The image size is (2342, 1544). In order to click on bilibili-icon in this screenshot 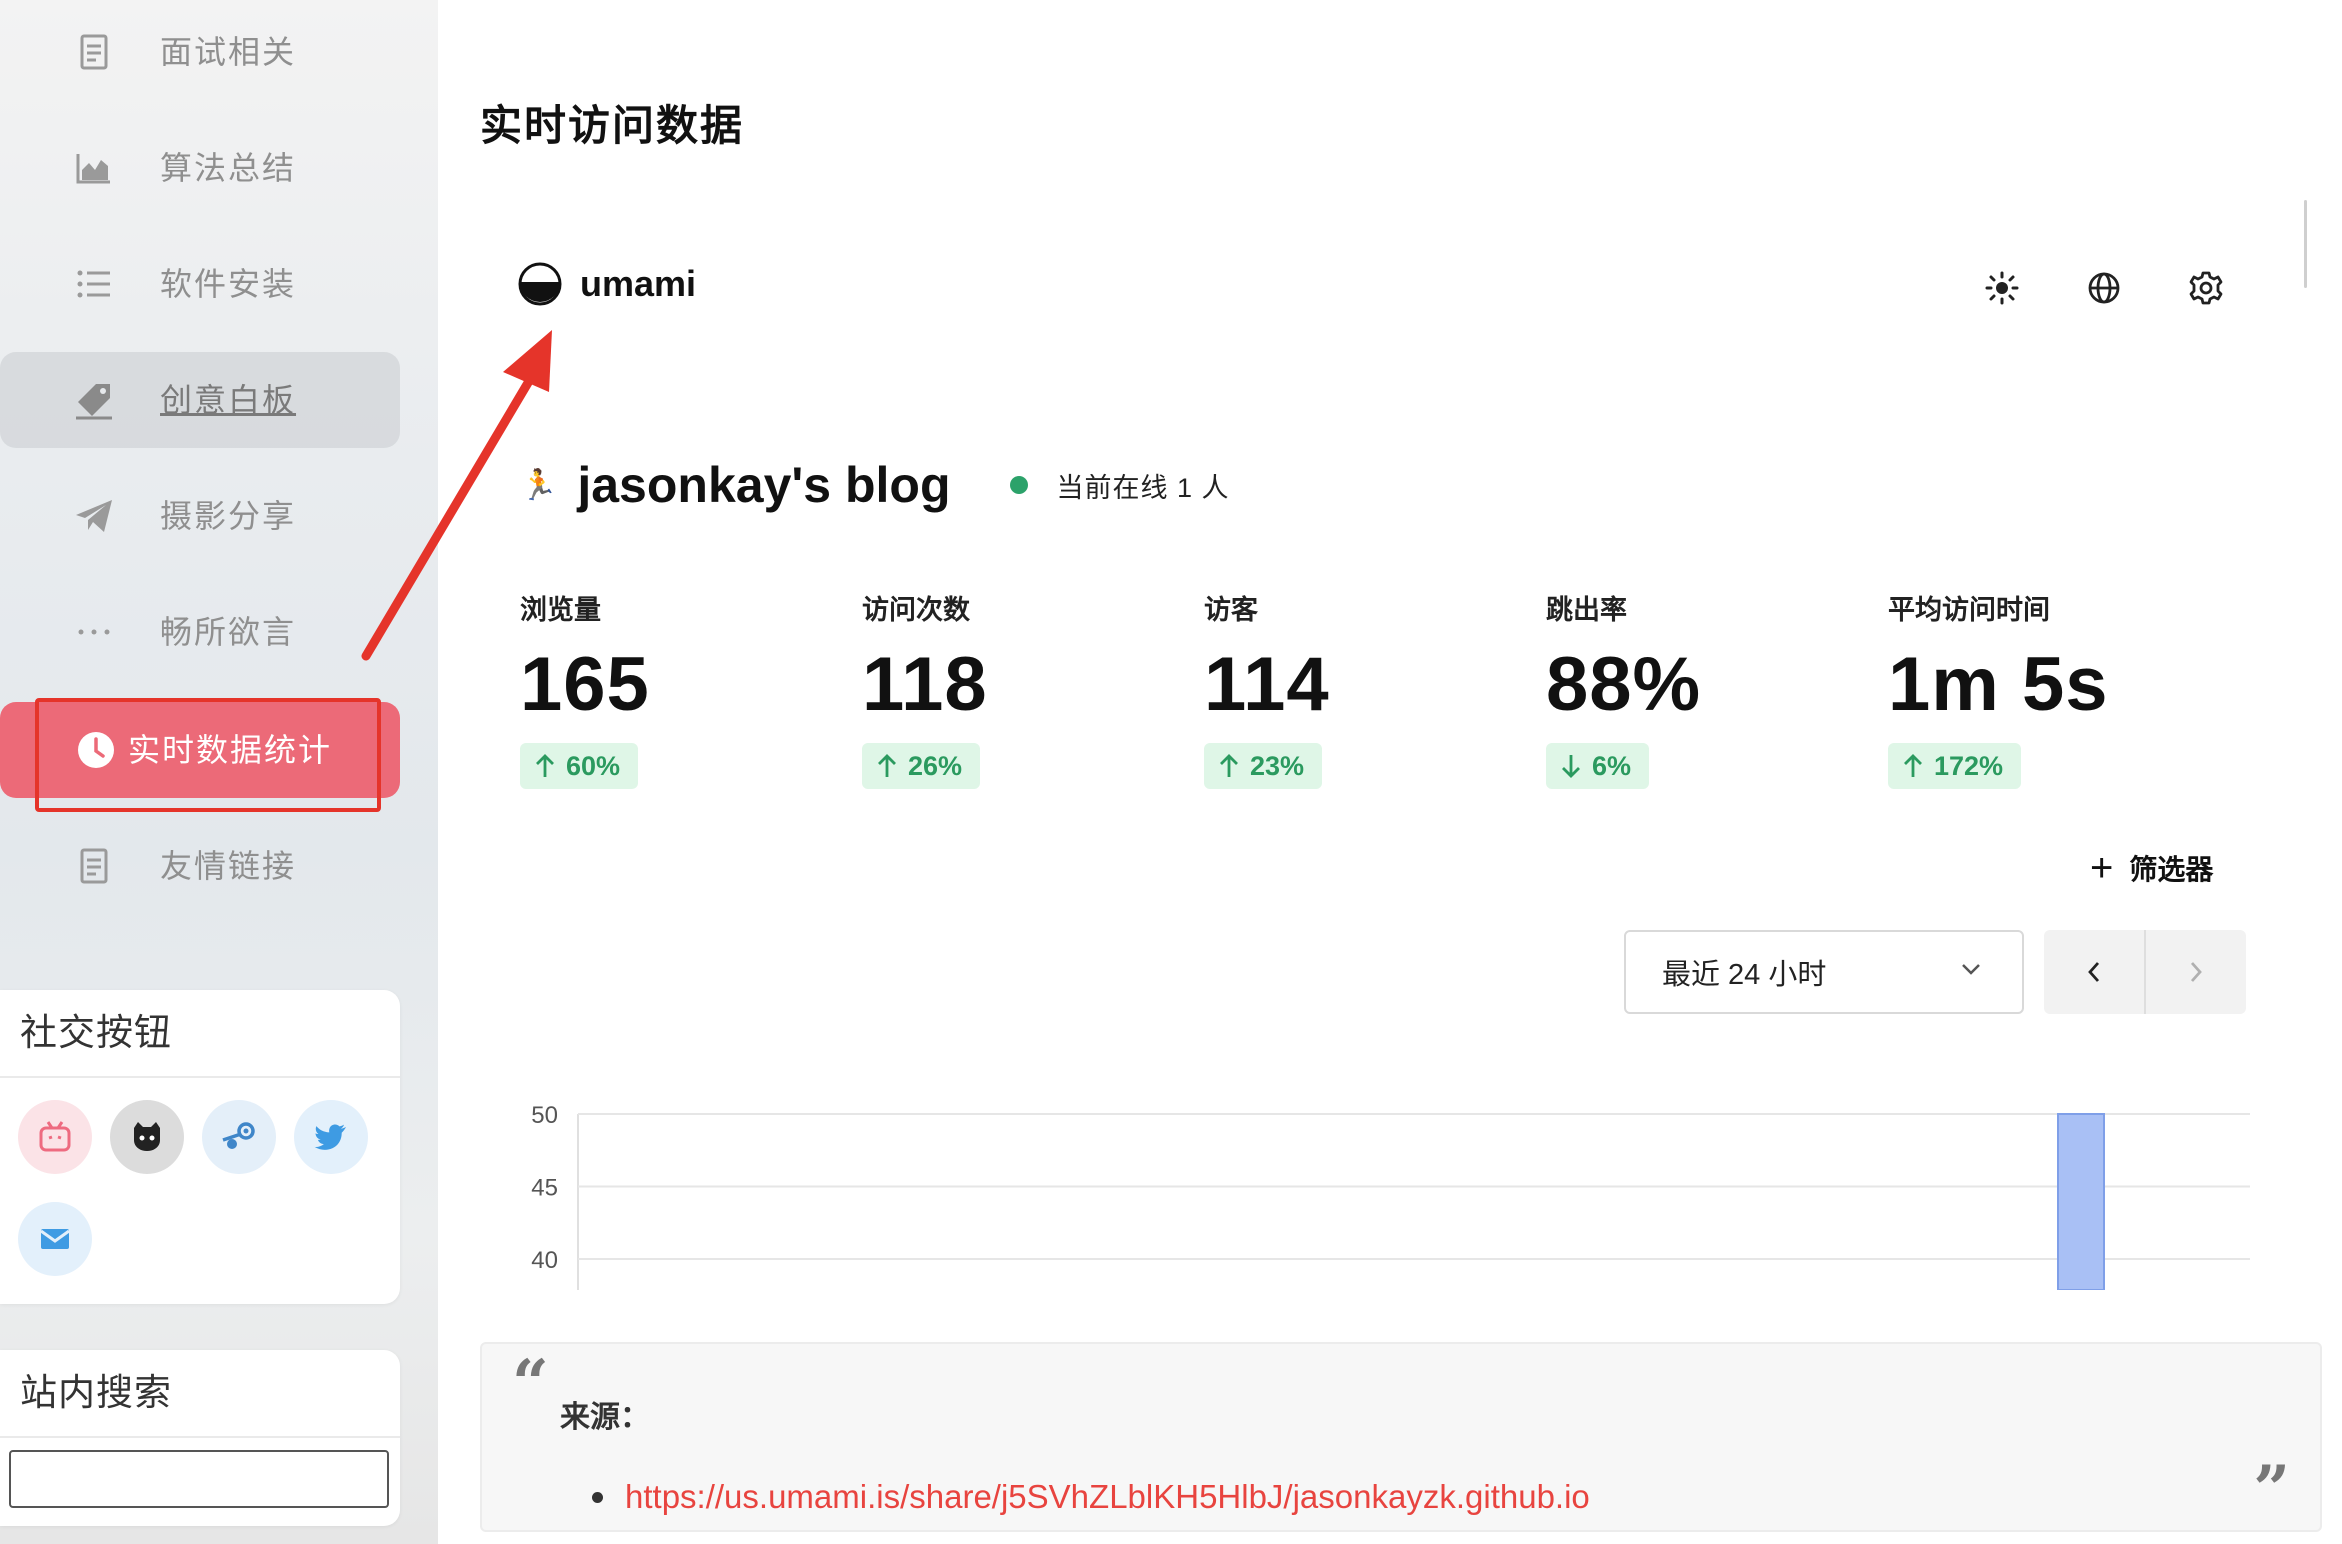, I will do `click(55, 1137)`.